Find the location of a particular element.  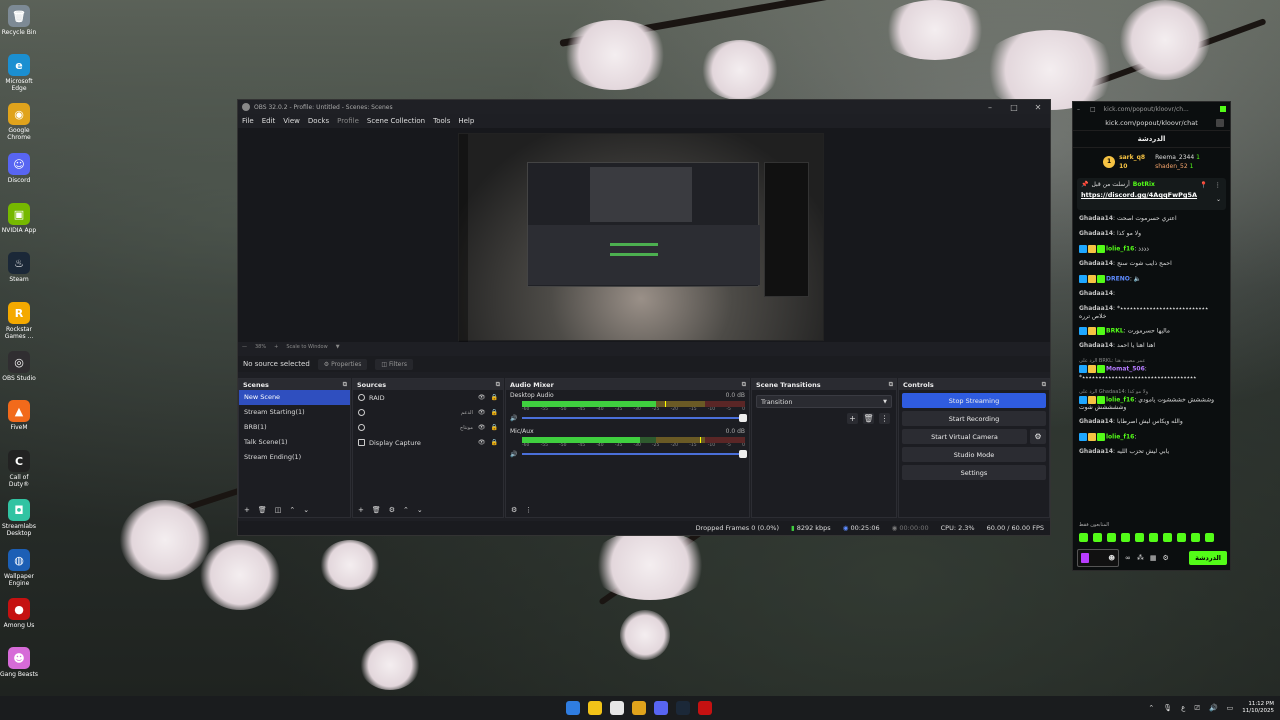

studio-mode-button: Studio Mode is located at coordinates (974, 454).